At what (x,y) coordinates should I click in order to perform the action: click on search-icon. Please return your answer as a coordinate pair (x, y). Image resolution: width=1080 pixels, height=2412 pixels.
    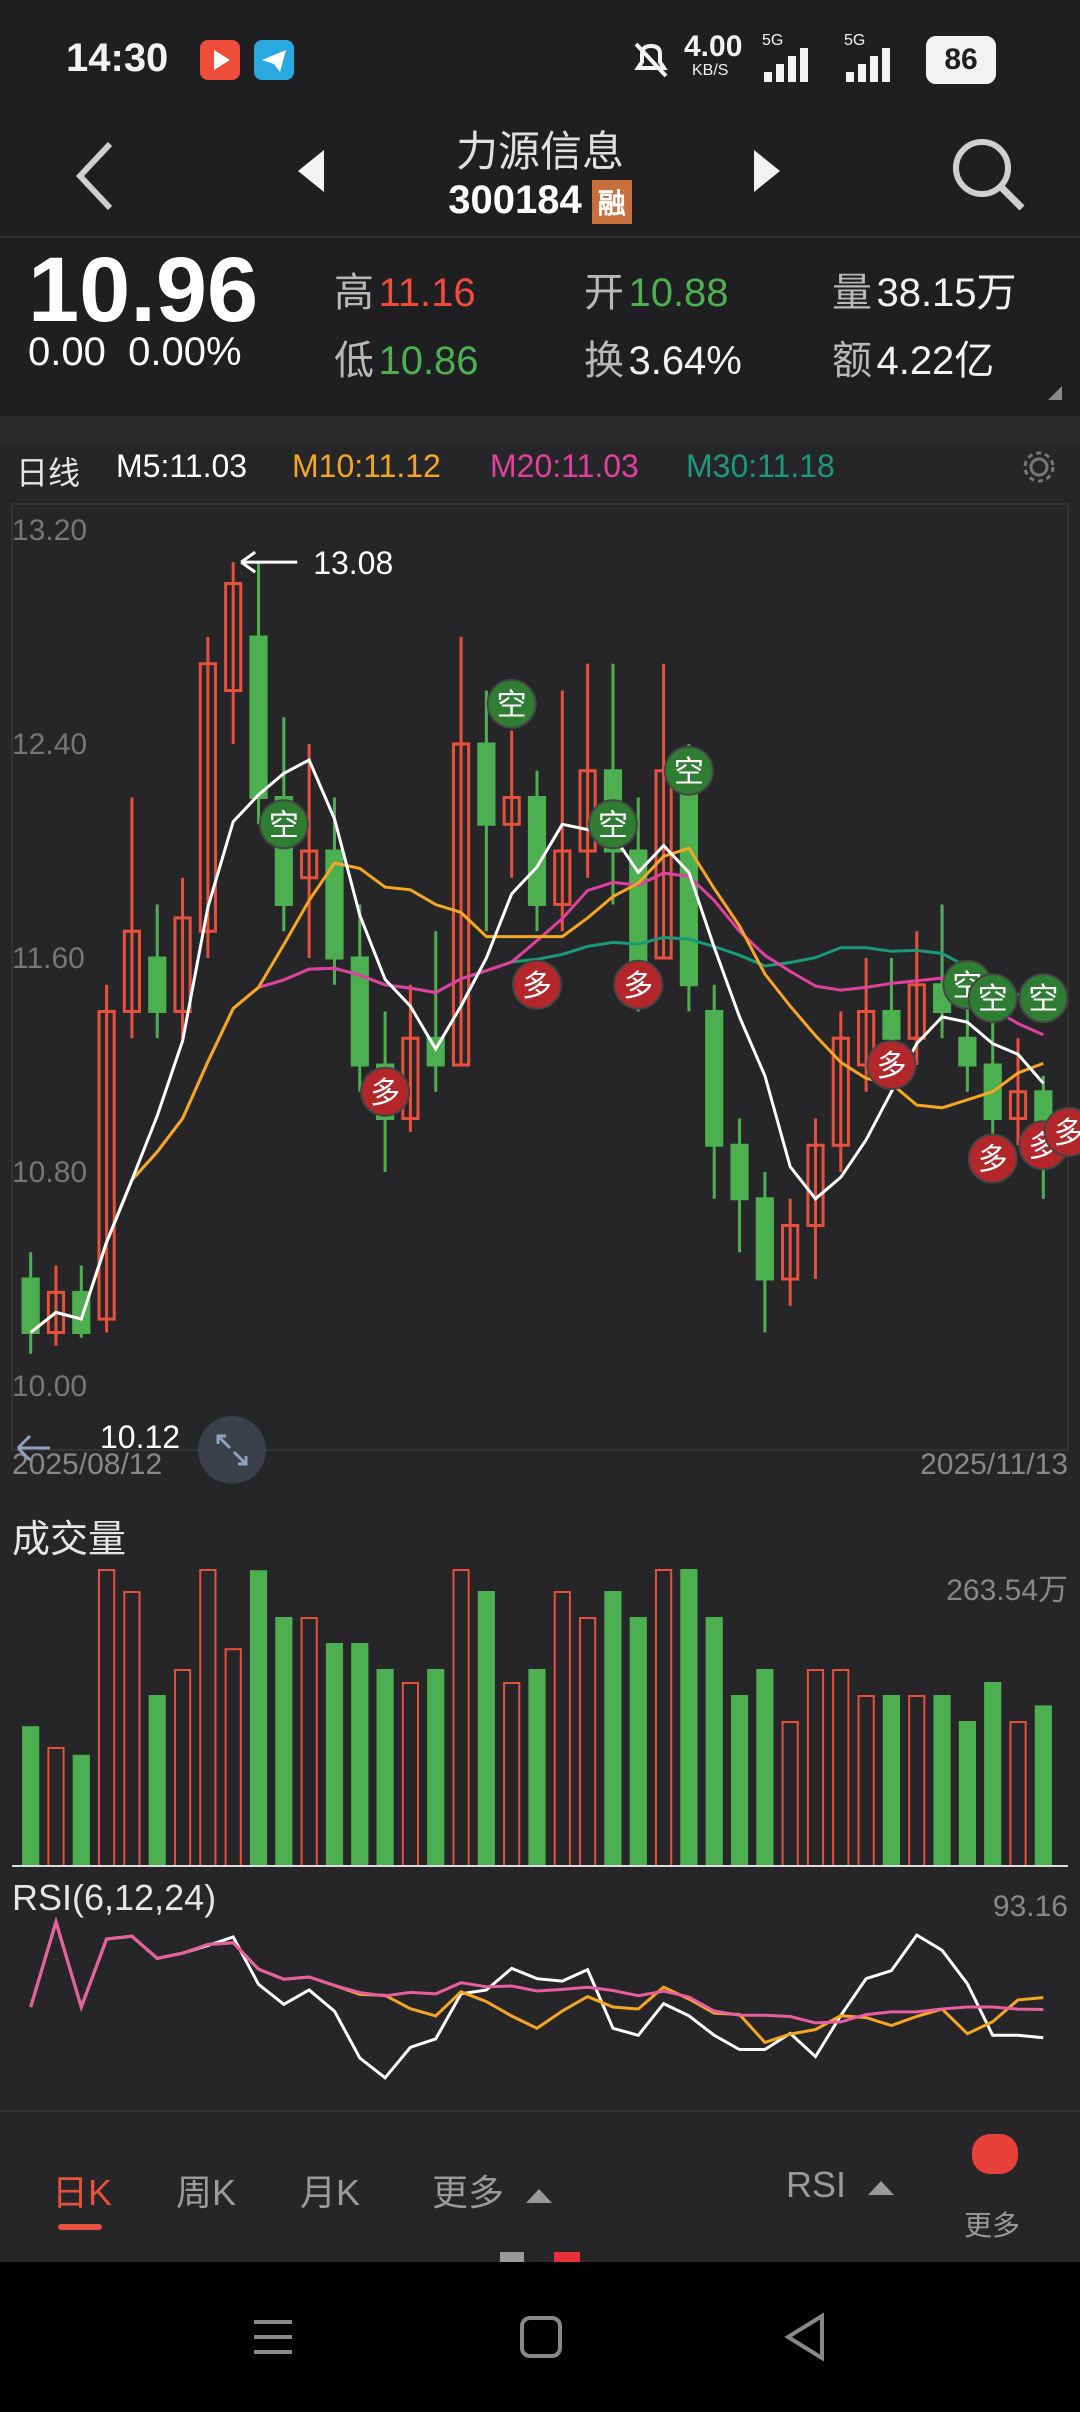
    Looking at the image, I should click on (988, 177).